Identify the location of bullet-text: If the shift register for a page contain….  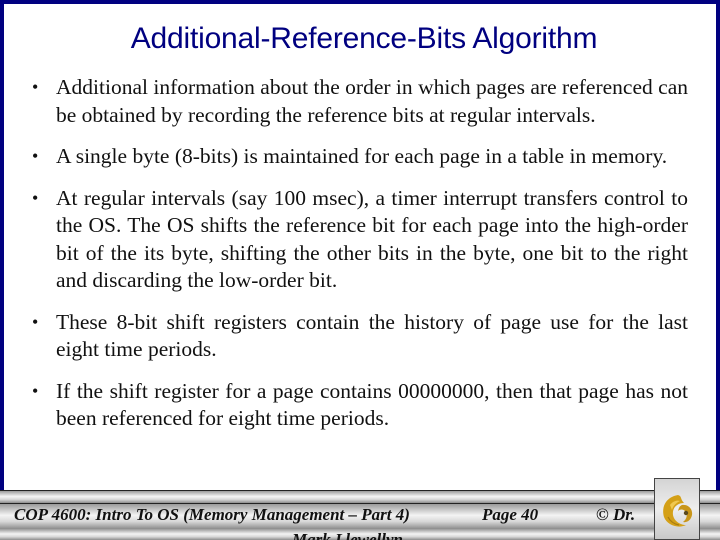
(372, 404).